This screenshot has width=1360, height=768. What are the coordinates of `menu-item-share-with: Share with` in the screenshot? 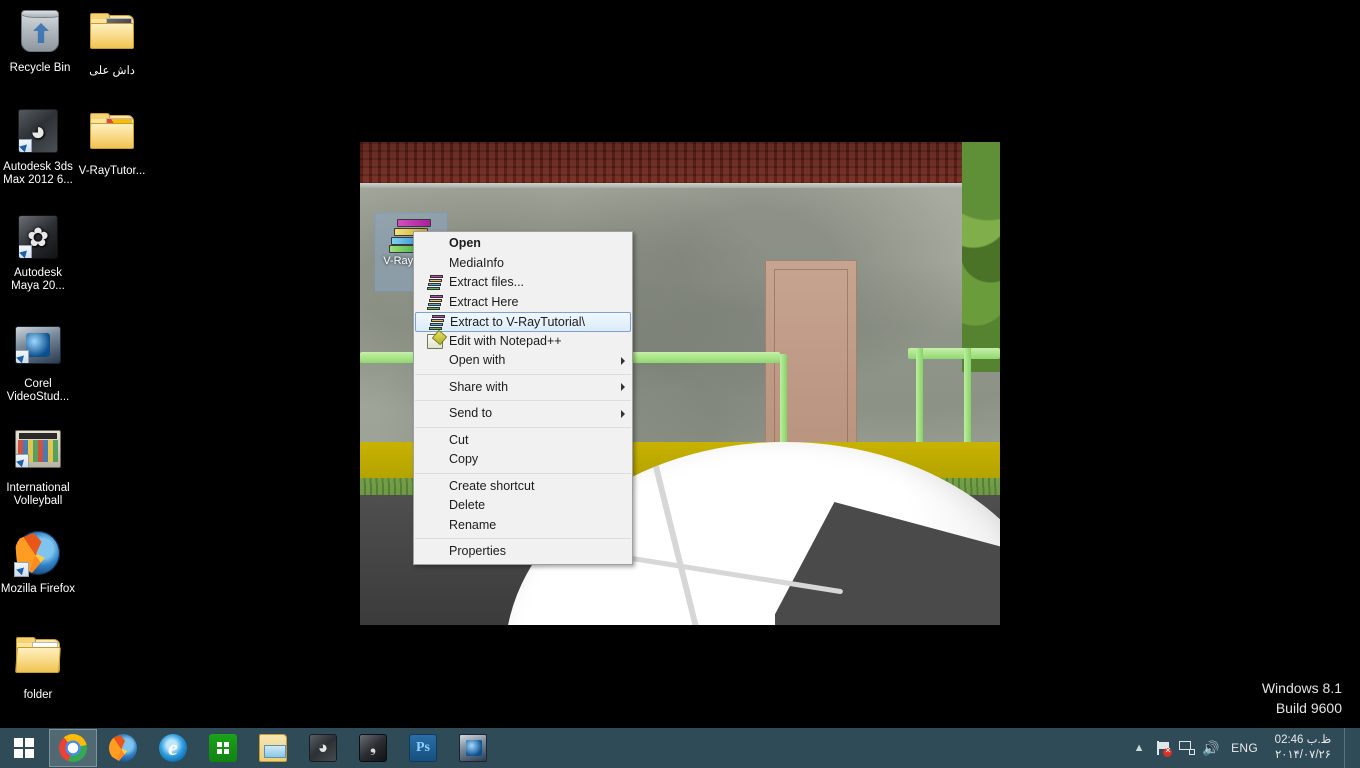 It's located at (523, 388).